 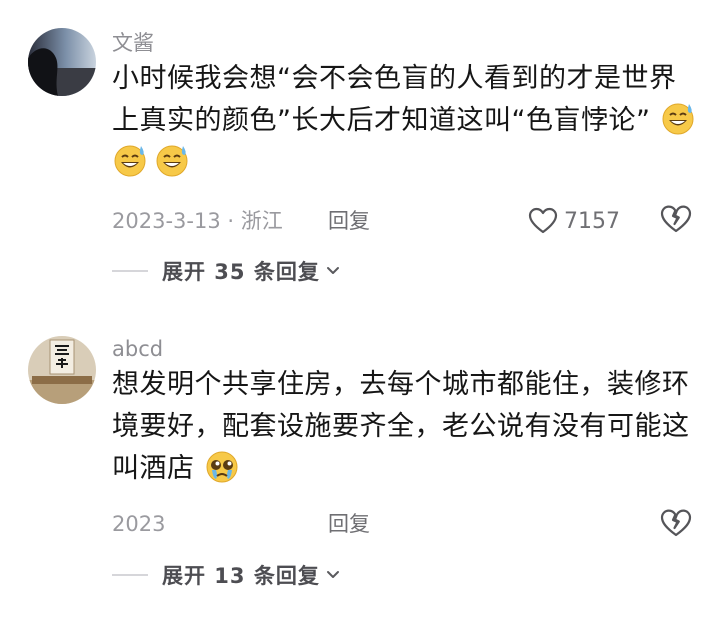 I want to click on expand-replies-button: 展开 13 条回复, so click(x=226, y=575).